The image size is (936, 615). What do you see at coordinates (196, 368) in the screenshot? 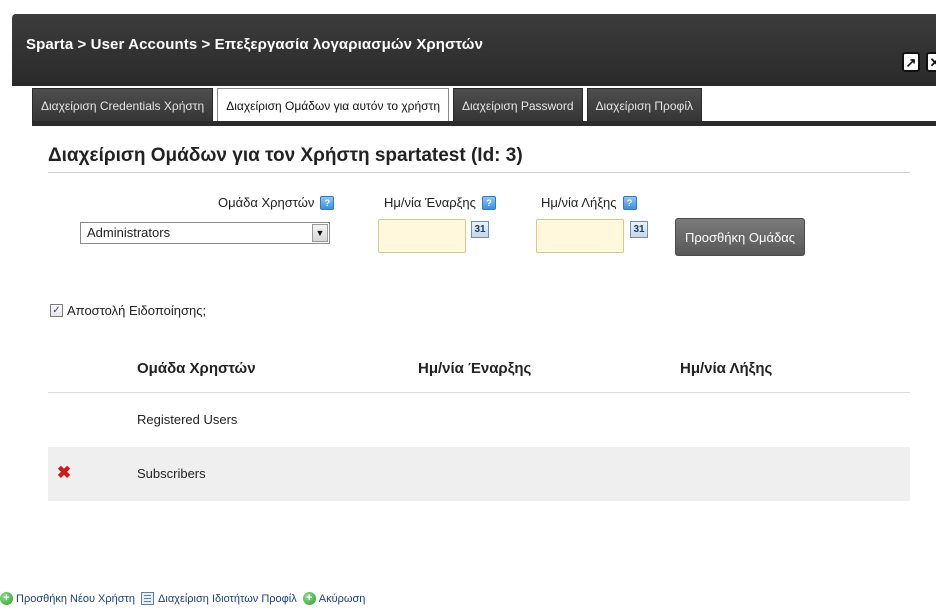
I see `column-header-group: Ομάδα Χρηστών` at bounding box center [196, 368].